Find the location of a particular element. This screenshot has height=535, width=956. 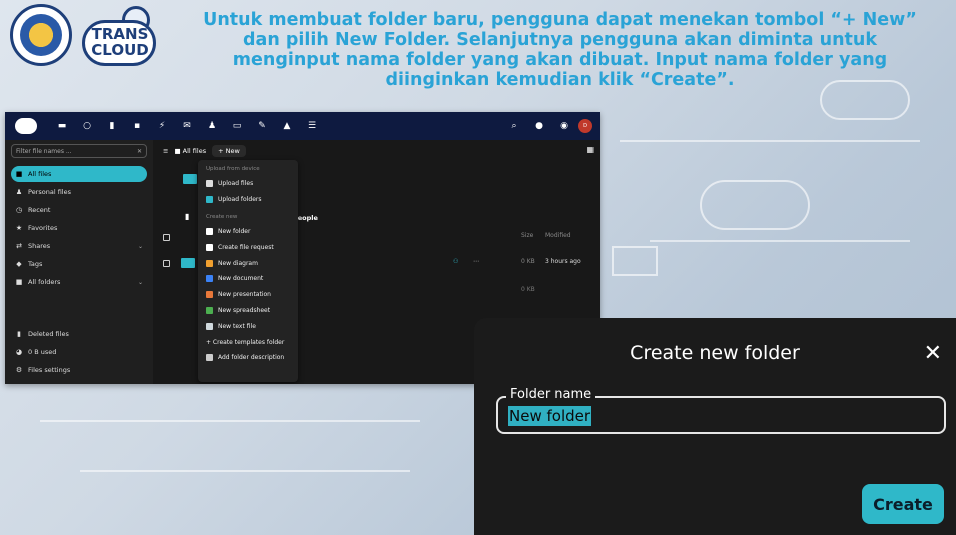

tag-icon: ◆ is located at coordinates (19, 264).